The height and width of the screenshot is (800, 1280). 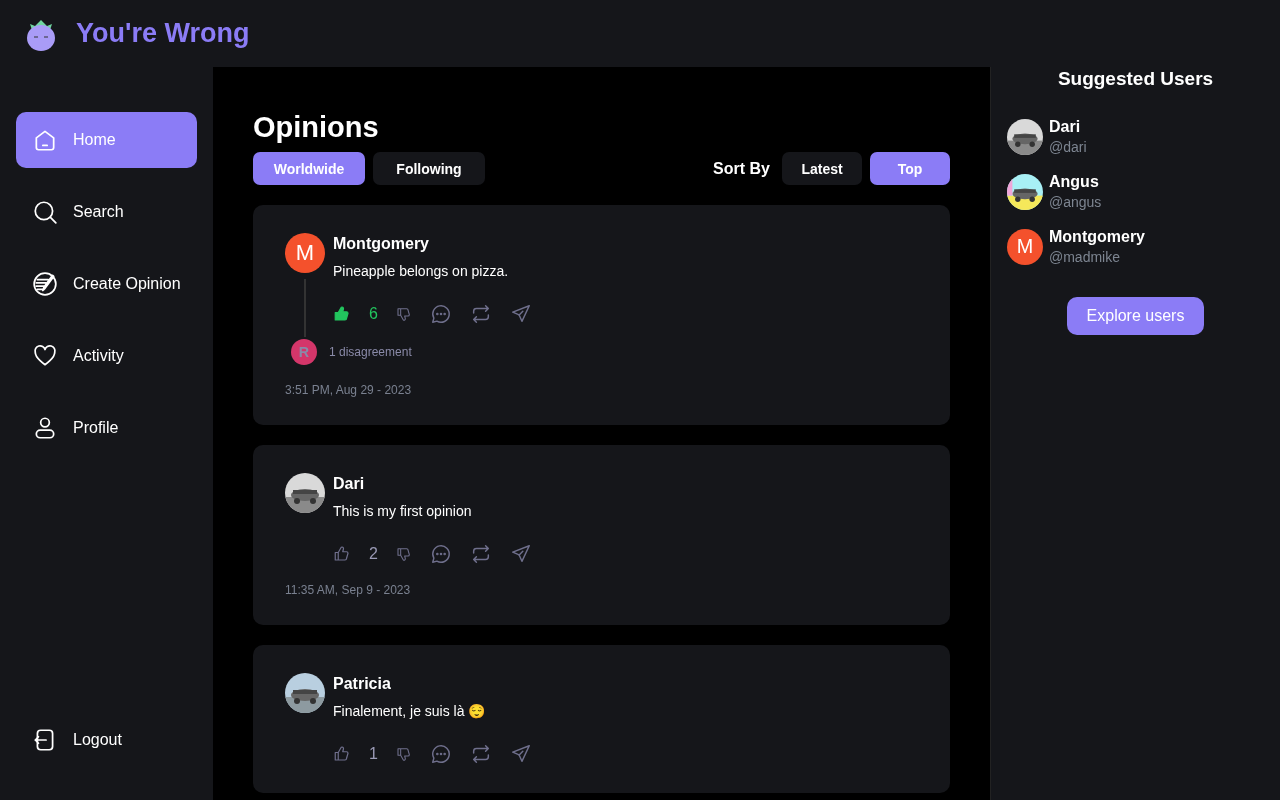 I want to click on post-time: 3:51 PM, Aug 29 - 2023, so click(x=349, y=390).